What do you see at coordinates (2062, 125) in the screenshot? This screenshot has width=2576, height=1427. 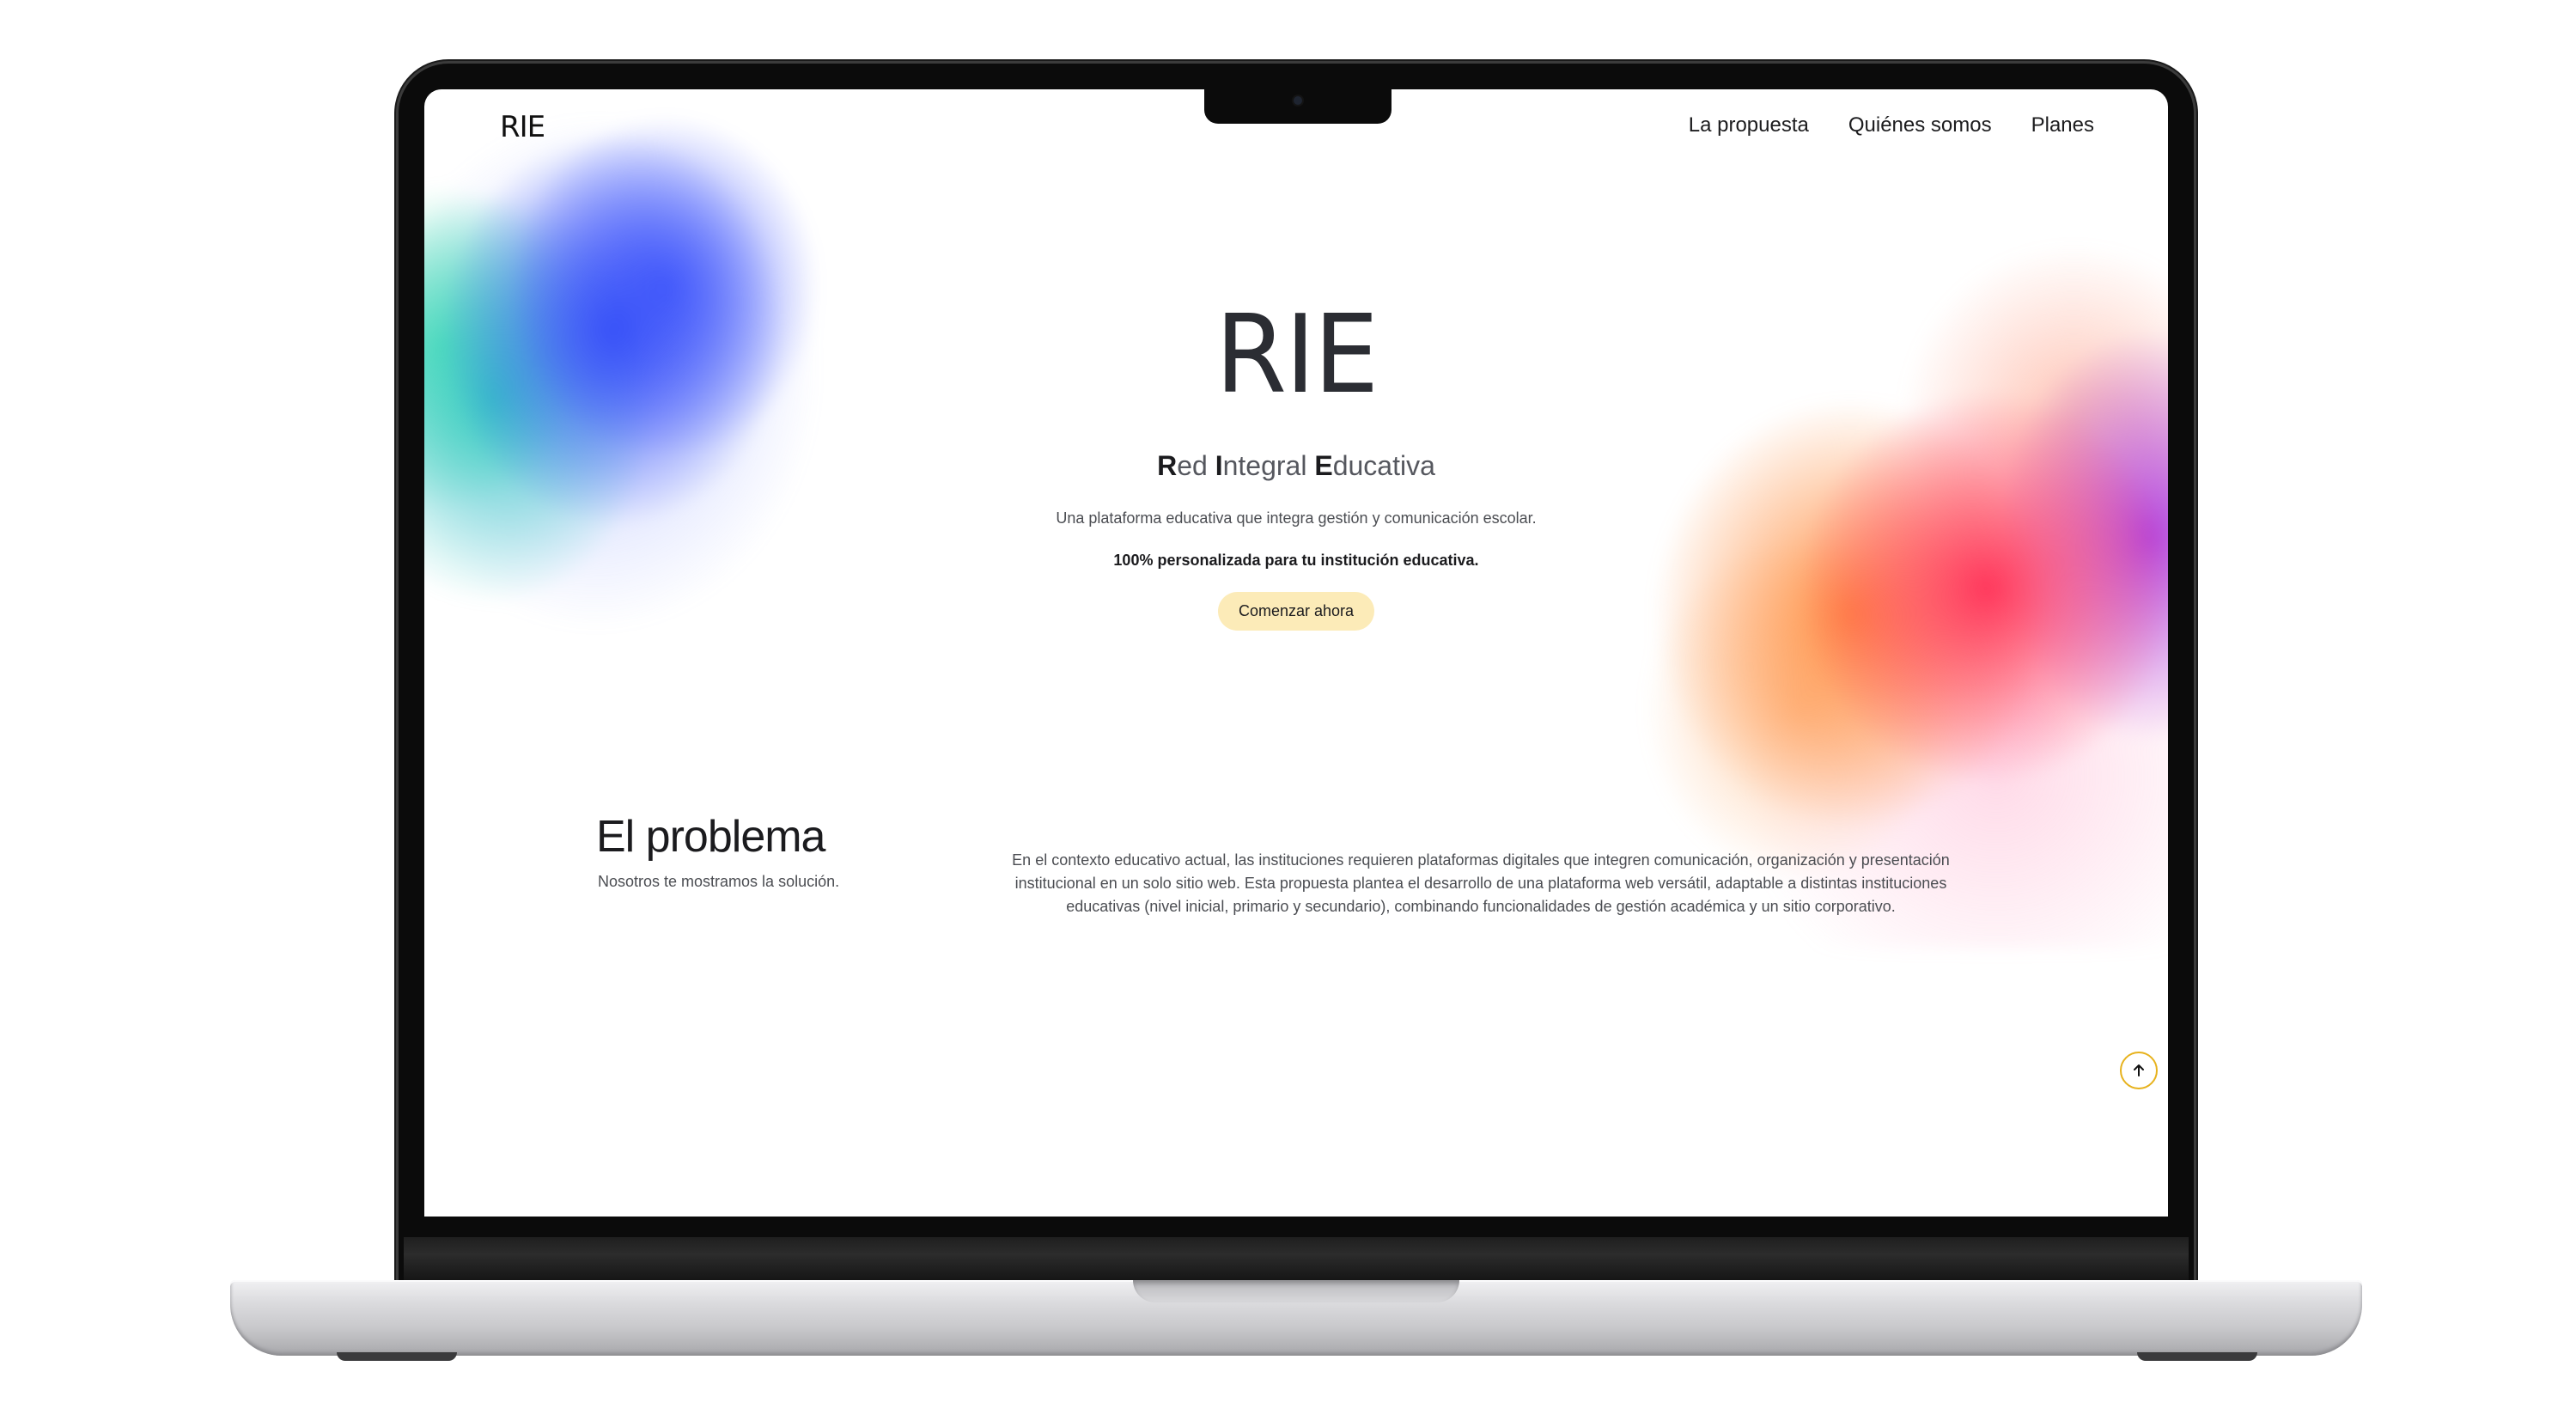 I see `nav-link-planes: Planes` at bounding box center [2062, 125].